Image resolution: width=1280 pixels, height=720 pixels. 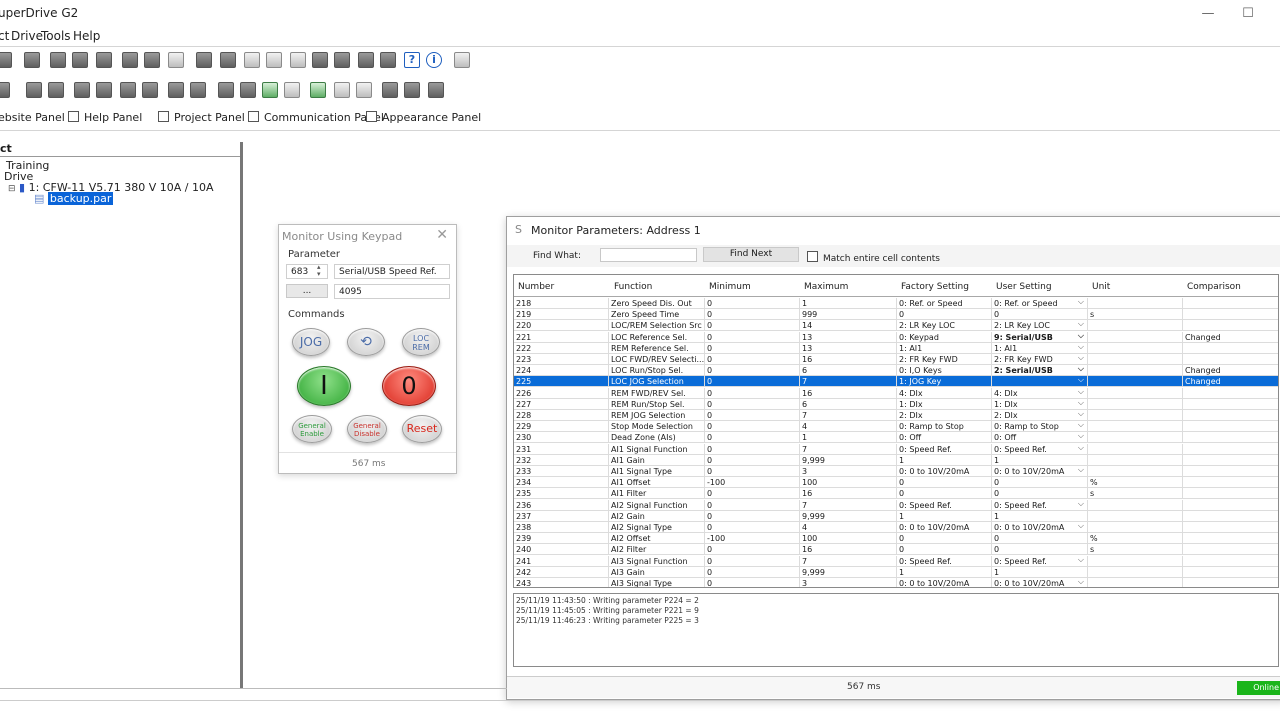 I want to click on compare-icon, so click(x=298, y=60).